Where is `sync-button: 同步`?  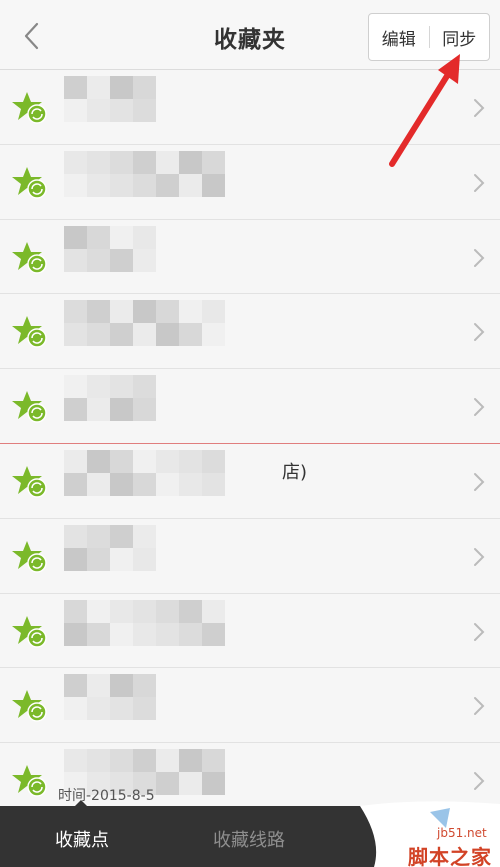
sync-button: 同步 is located at coordinates (460, 37).